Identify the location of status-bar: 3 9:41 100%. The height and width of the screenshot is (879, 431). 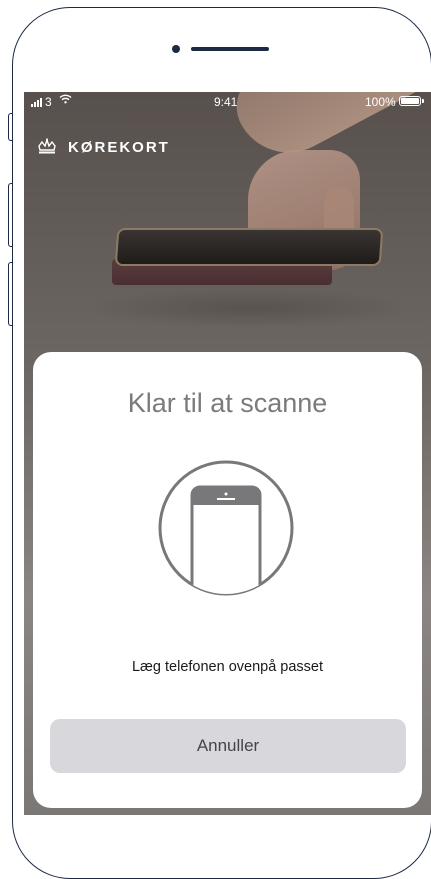
(227, 103).